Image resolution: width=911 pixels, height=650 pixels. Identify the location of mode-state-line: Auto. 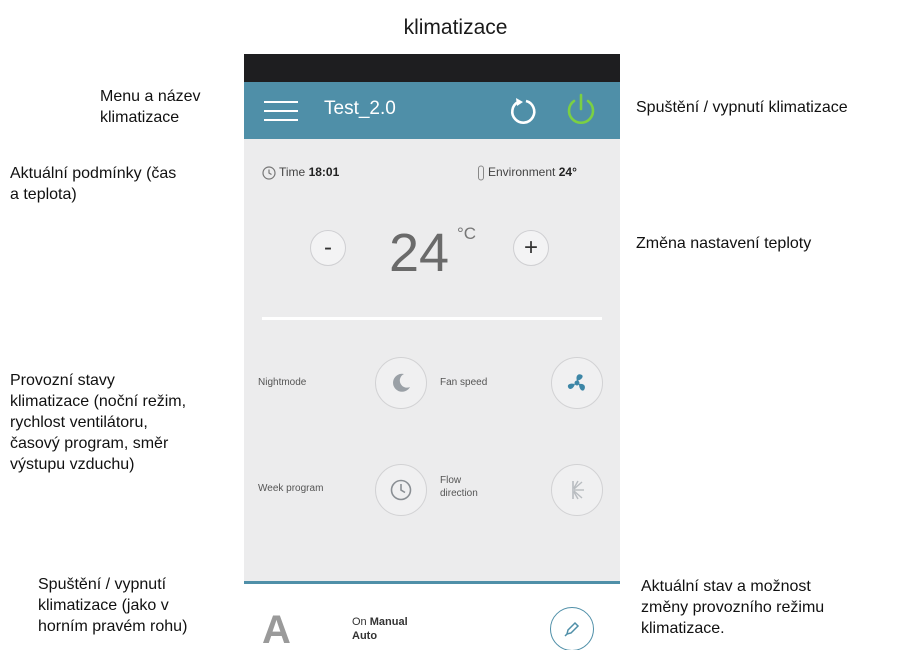
(365, 636).